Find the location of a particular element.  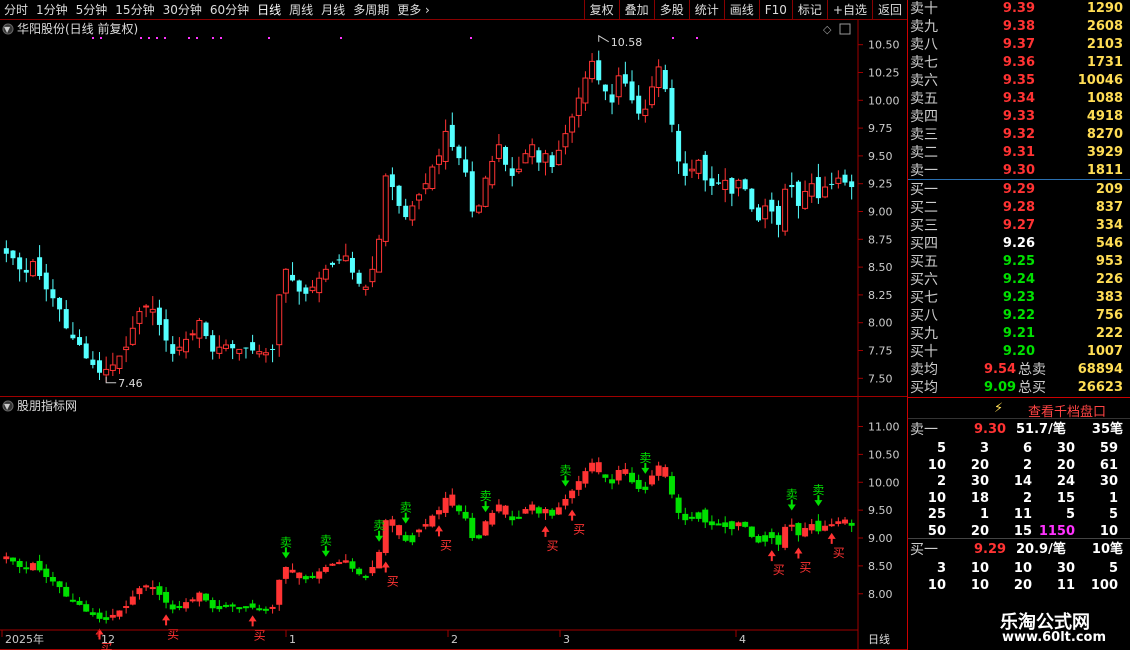

ask-row: 卖一 9.30 1811 is located at coordinates (1019, 171).